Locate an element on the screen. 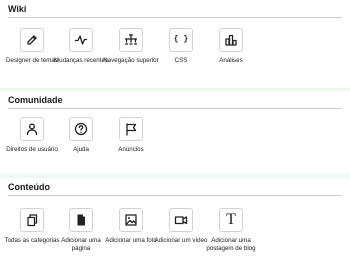 This screenshot has height=270, width=350. tool-help: Ajuda is located at coordinates (81, 135).